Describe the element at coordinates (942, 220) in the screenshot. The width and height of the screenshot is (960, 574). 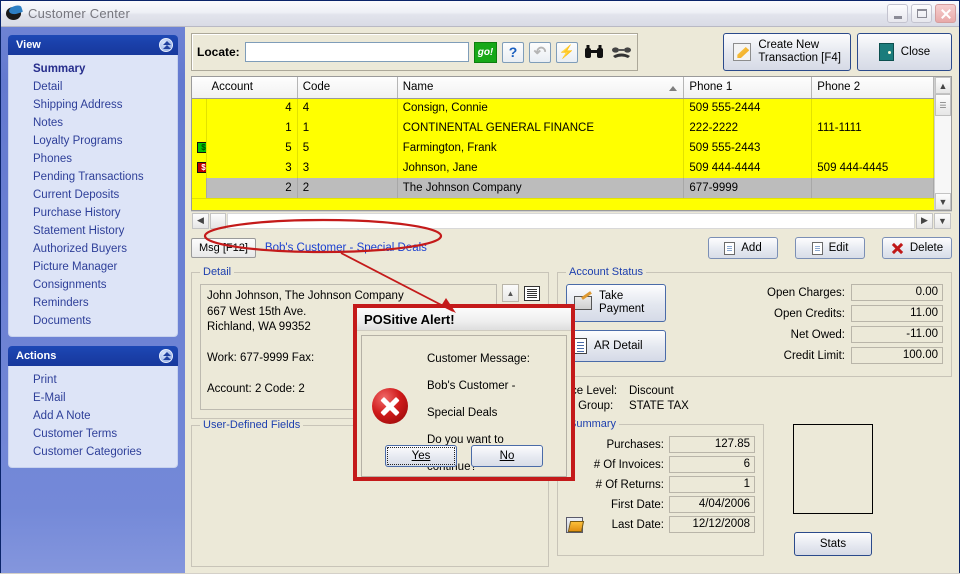
I see `scroll-down-button-2: ▼` at that location.